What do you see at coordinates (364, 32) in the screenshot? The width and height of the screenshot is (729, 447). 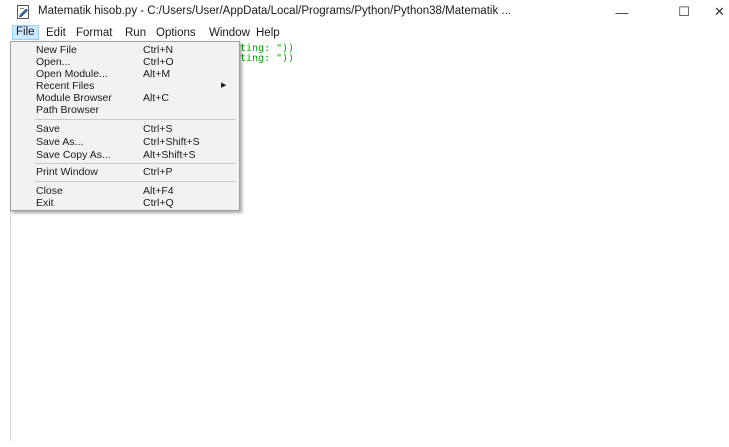 I see `menu-bar: File Edit Format Run Options Window Help` at bounding box center [364, 32].